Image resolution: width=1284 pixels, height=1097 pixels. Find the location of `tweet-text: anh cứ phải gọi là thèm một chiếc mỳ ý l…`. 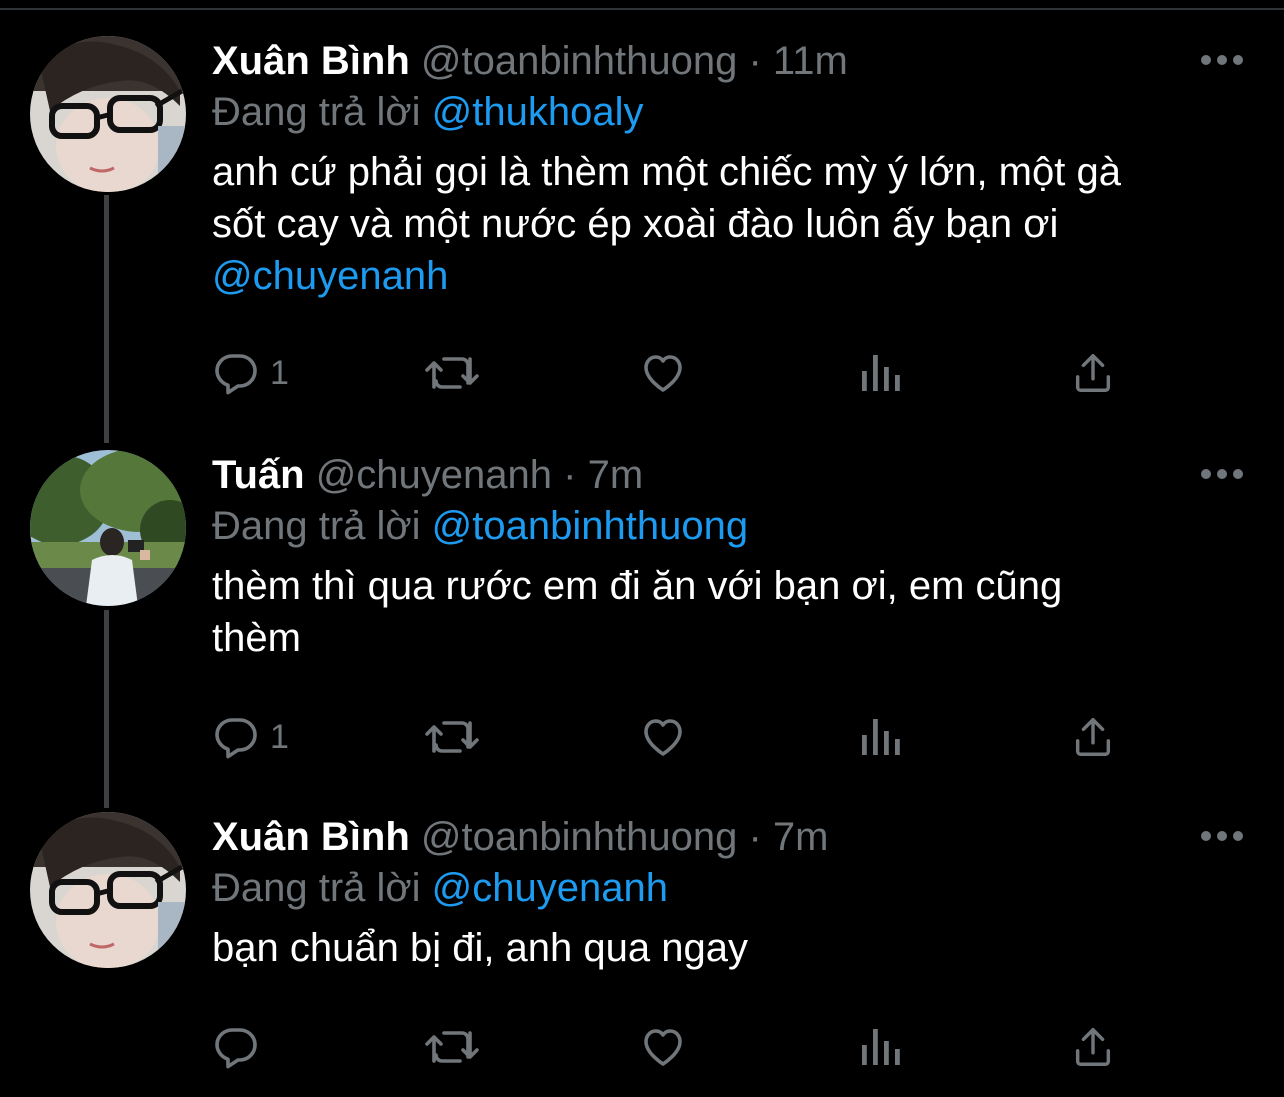

tweet-text: anh cứ phải gọi là thèm một chiếc mỳ ý l… is located at coordinates (727, 224).